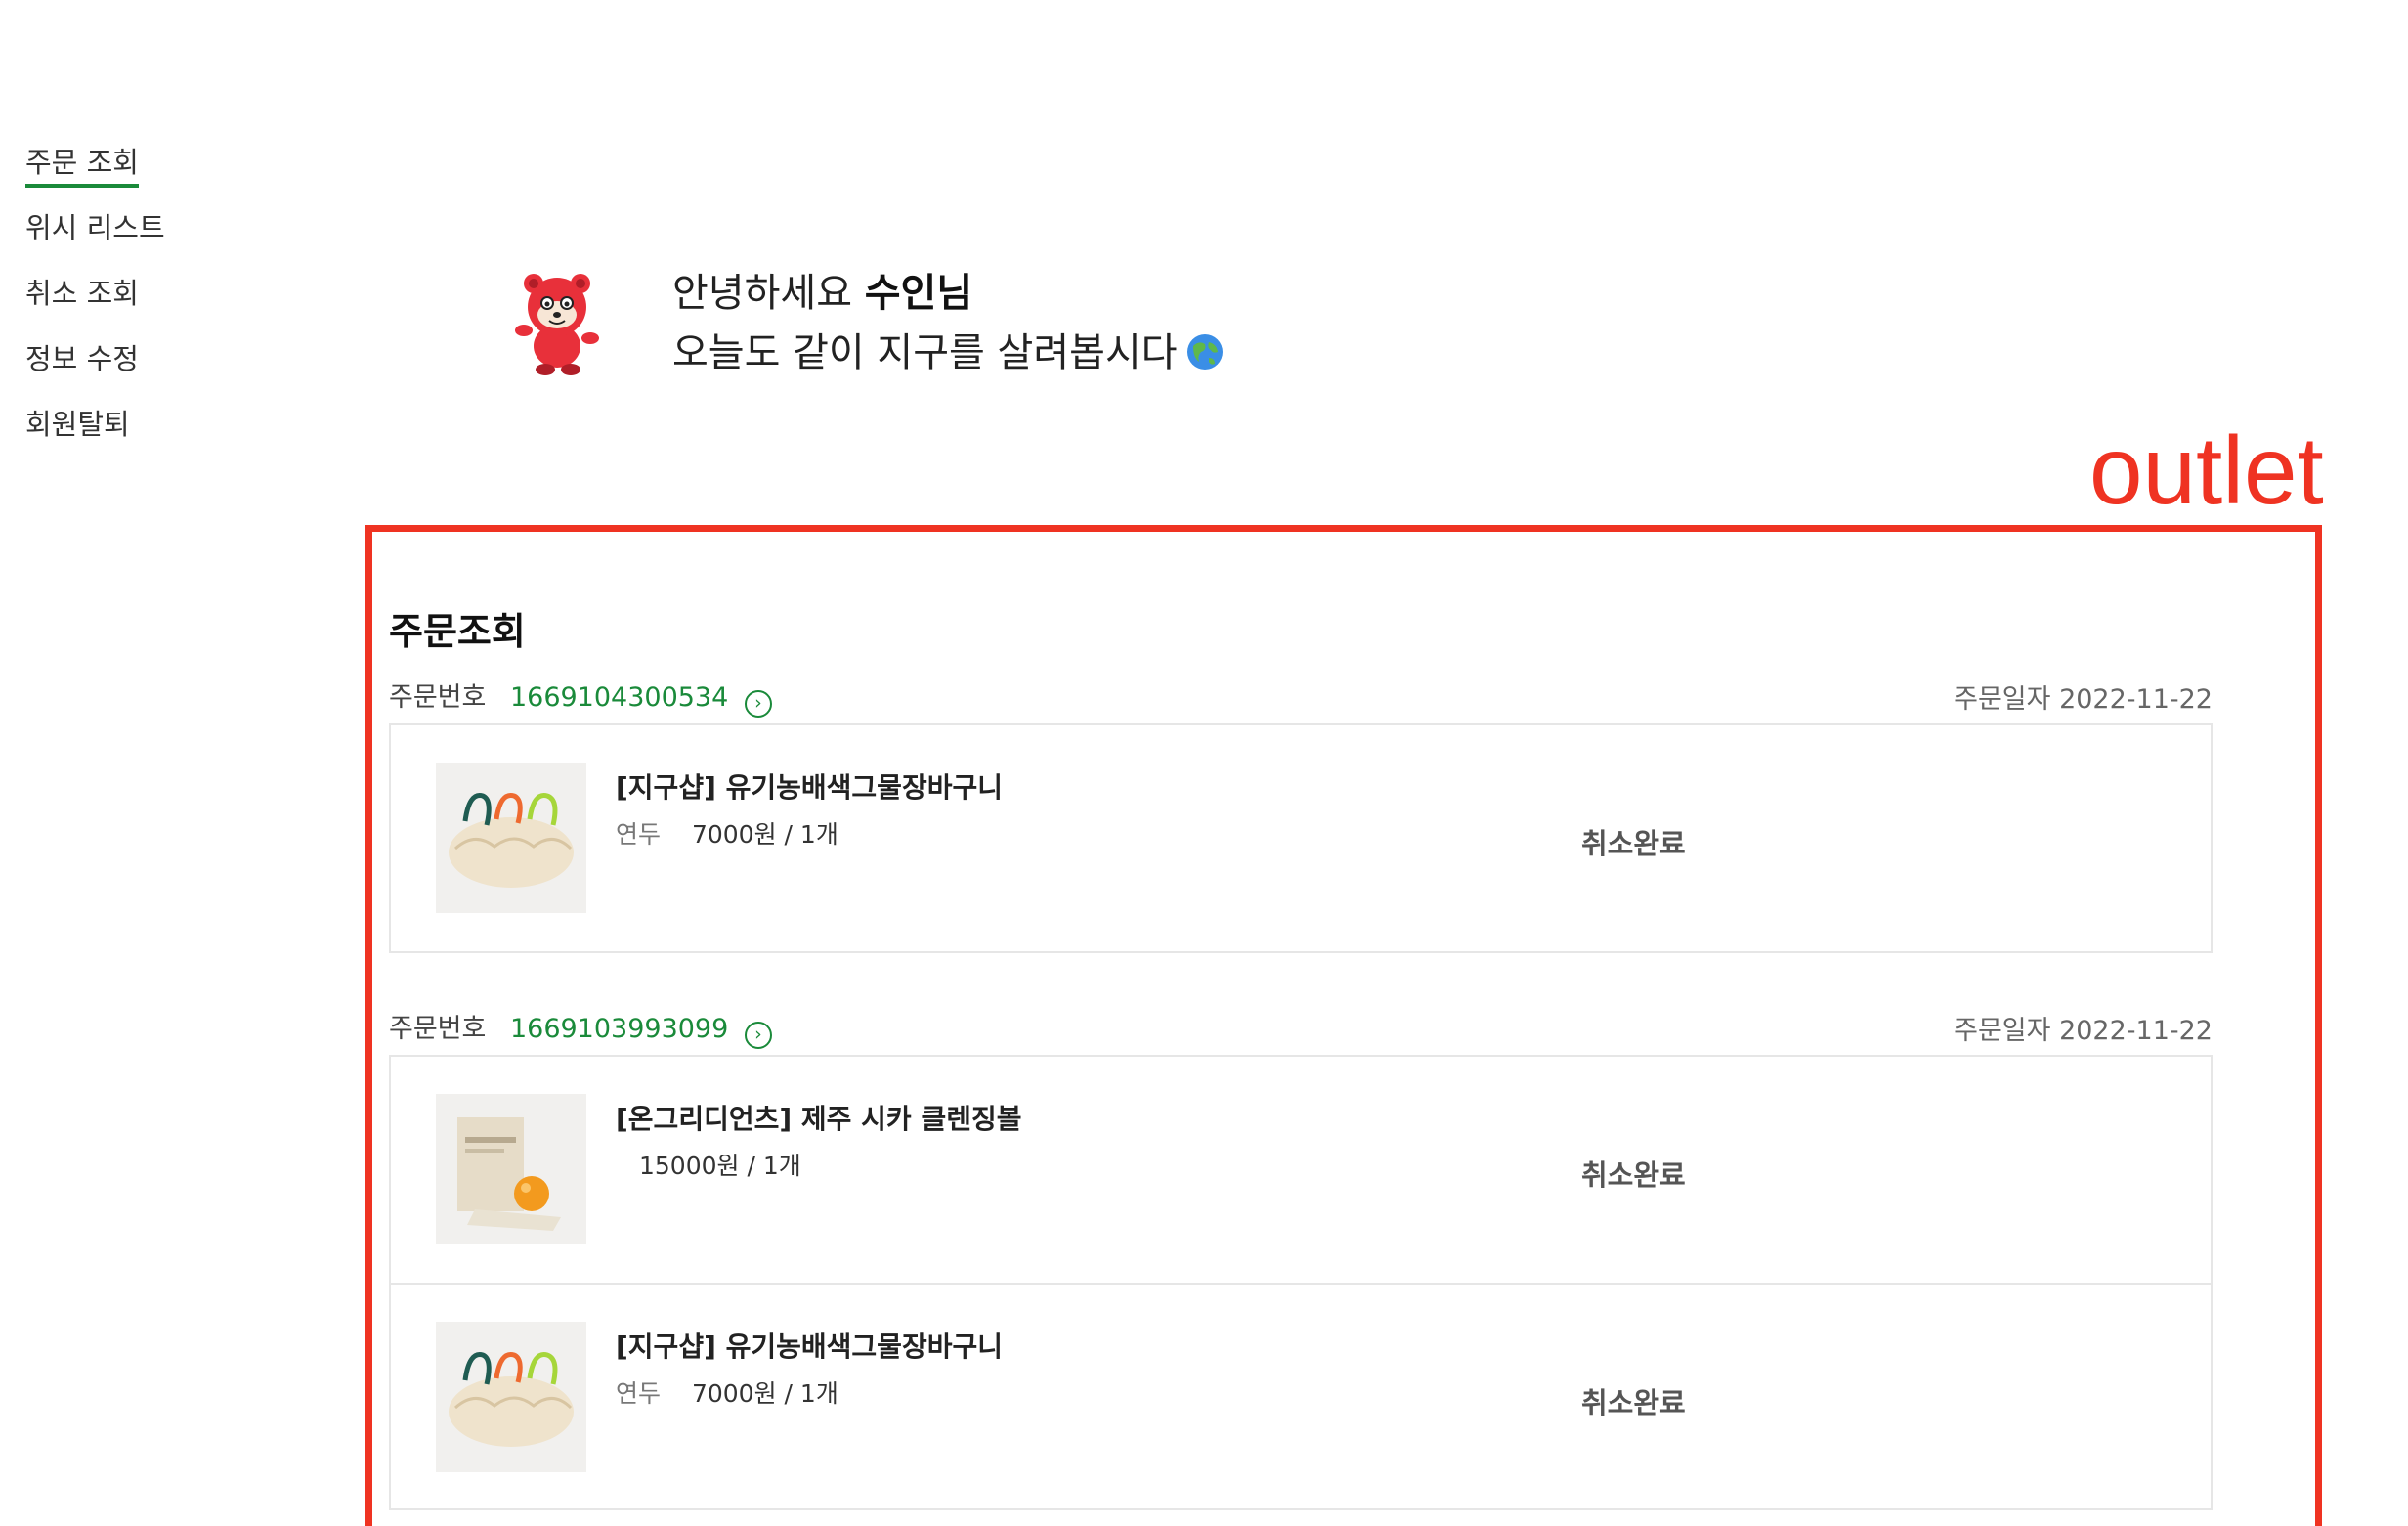 The image size is (2408, 1526). What do you see at coordinates (82, 295) in the screenshot?
I see `sidebar-item-cancel-lookup: 취소 조회` at bounding box center [82, 295].